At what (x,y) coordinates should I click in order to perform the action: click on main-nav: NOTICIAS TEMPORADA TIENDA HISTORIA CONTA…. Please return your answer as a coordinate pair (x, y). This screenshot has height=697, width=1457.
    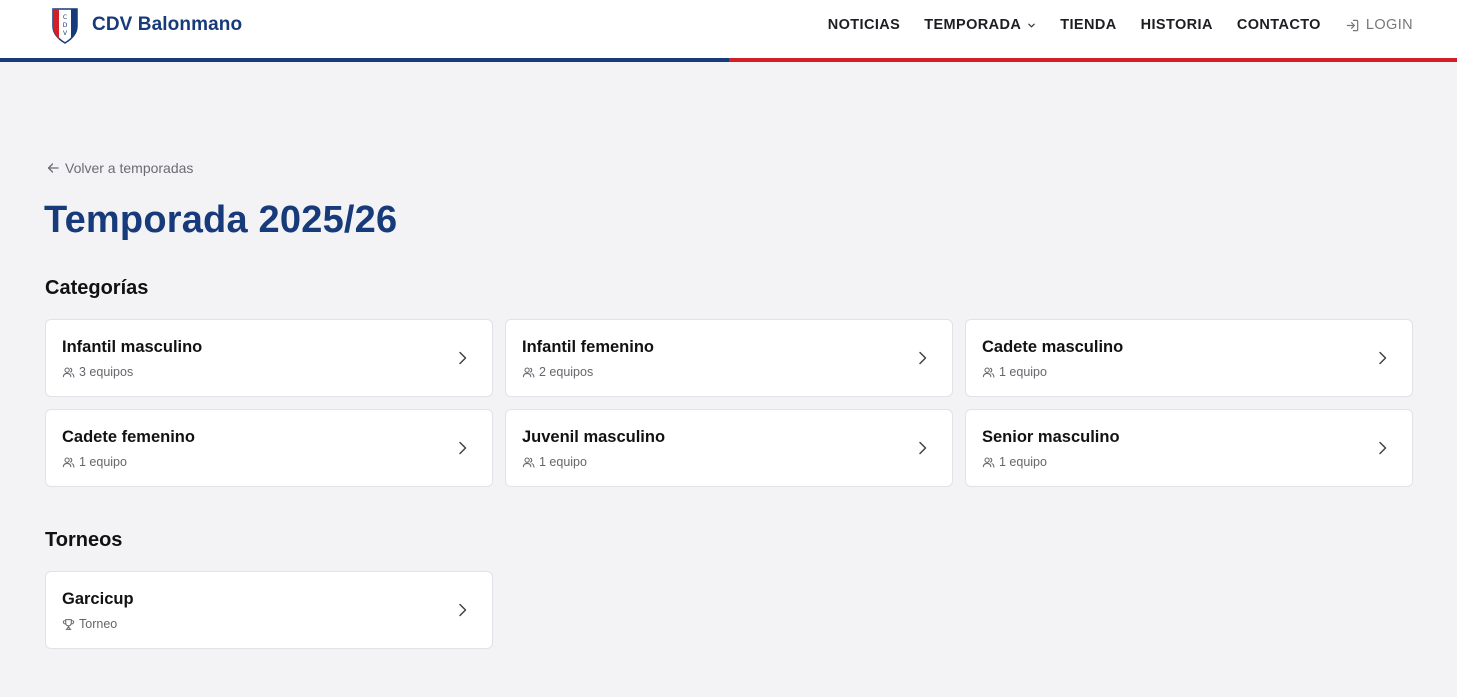
    Looking at the image, I should click on (1120, 25).